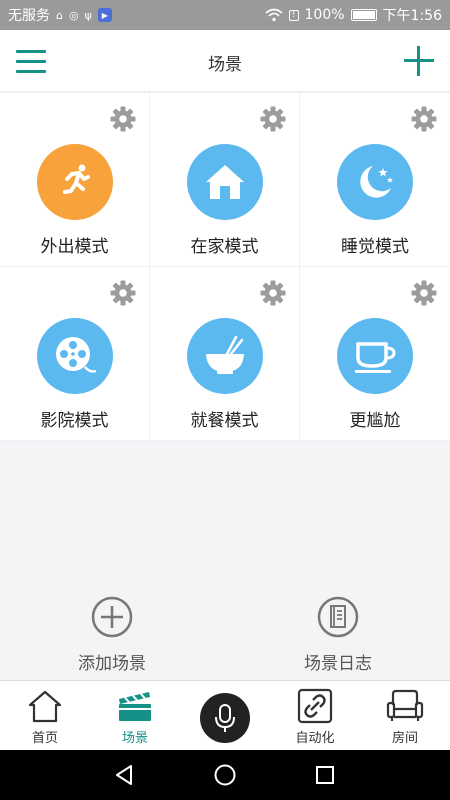  I want to click on microphone-icon, so click(225, 718).